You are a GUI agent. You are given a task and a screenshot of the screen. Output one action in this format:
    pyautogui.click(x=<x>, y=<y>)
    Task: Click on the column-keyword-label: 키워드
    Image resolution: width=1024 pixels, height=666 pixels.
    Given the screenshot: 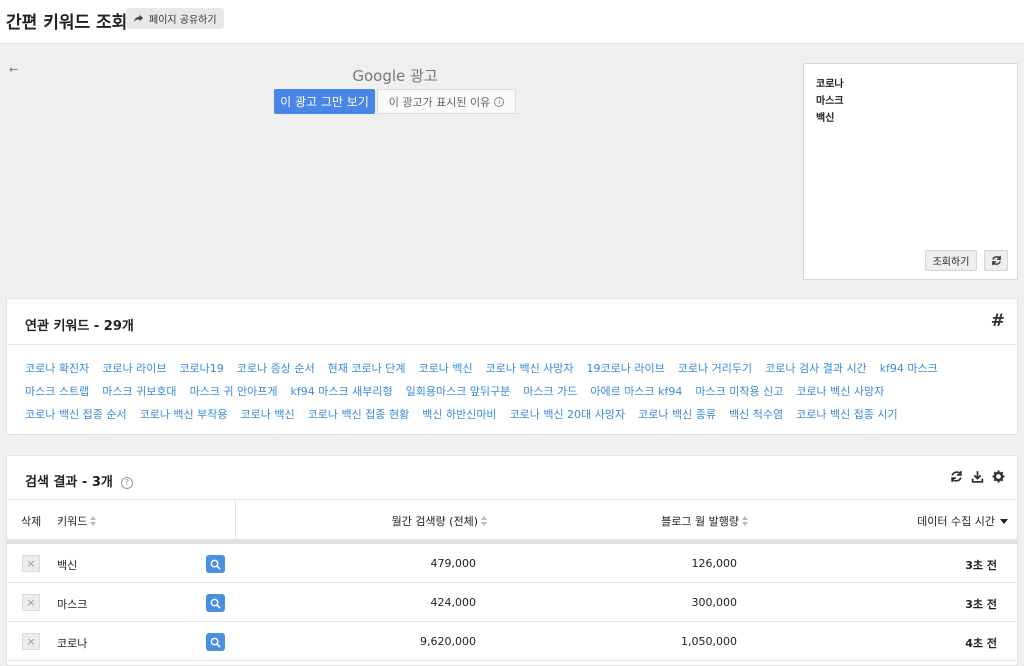 What is the action you would take?
    pyautogui.click(x=72, y=521)
    